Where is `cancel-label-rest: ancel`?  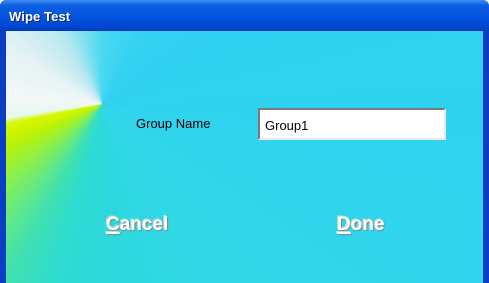 cancel-label-rest: ancel is located at coordinates (144, 224).